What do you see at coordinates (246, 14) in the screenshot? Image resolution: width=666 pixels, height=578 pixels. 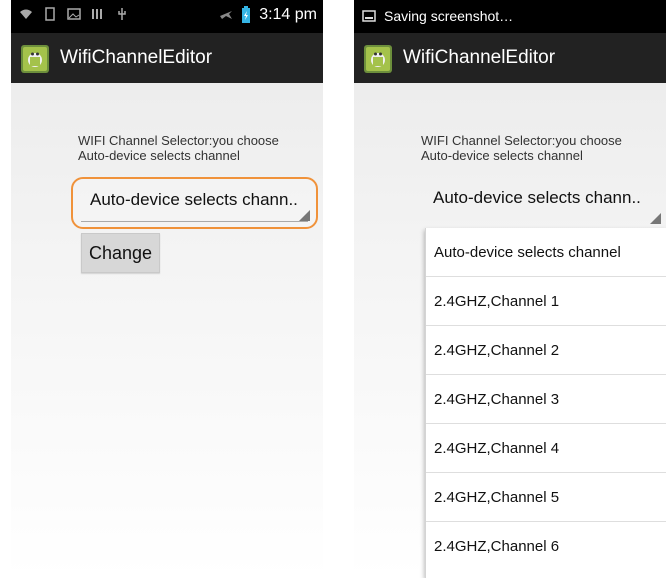 I see `battery-charging-icon` at bounding box center [246, 14].